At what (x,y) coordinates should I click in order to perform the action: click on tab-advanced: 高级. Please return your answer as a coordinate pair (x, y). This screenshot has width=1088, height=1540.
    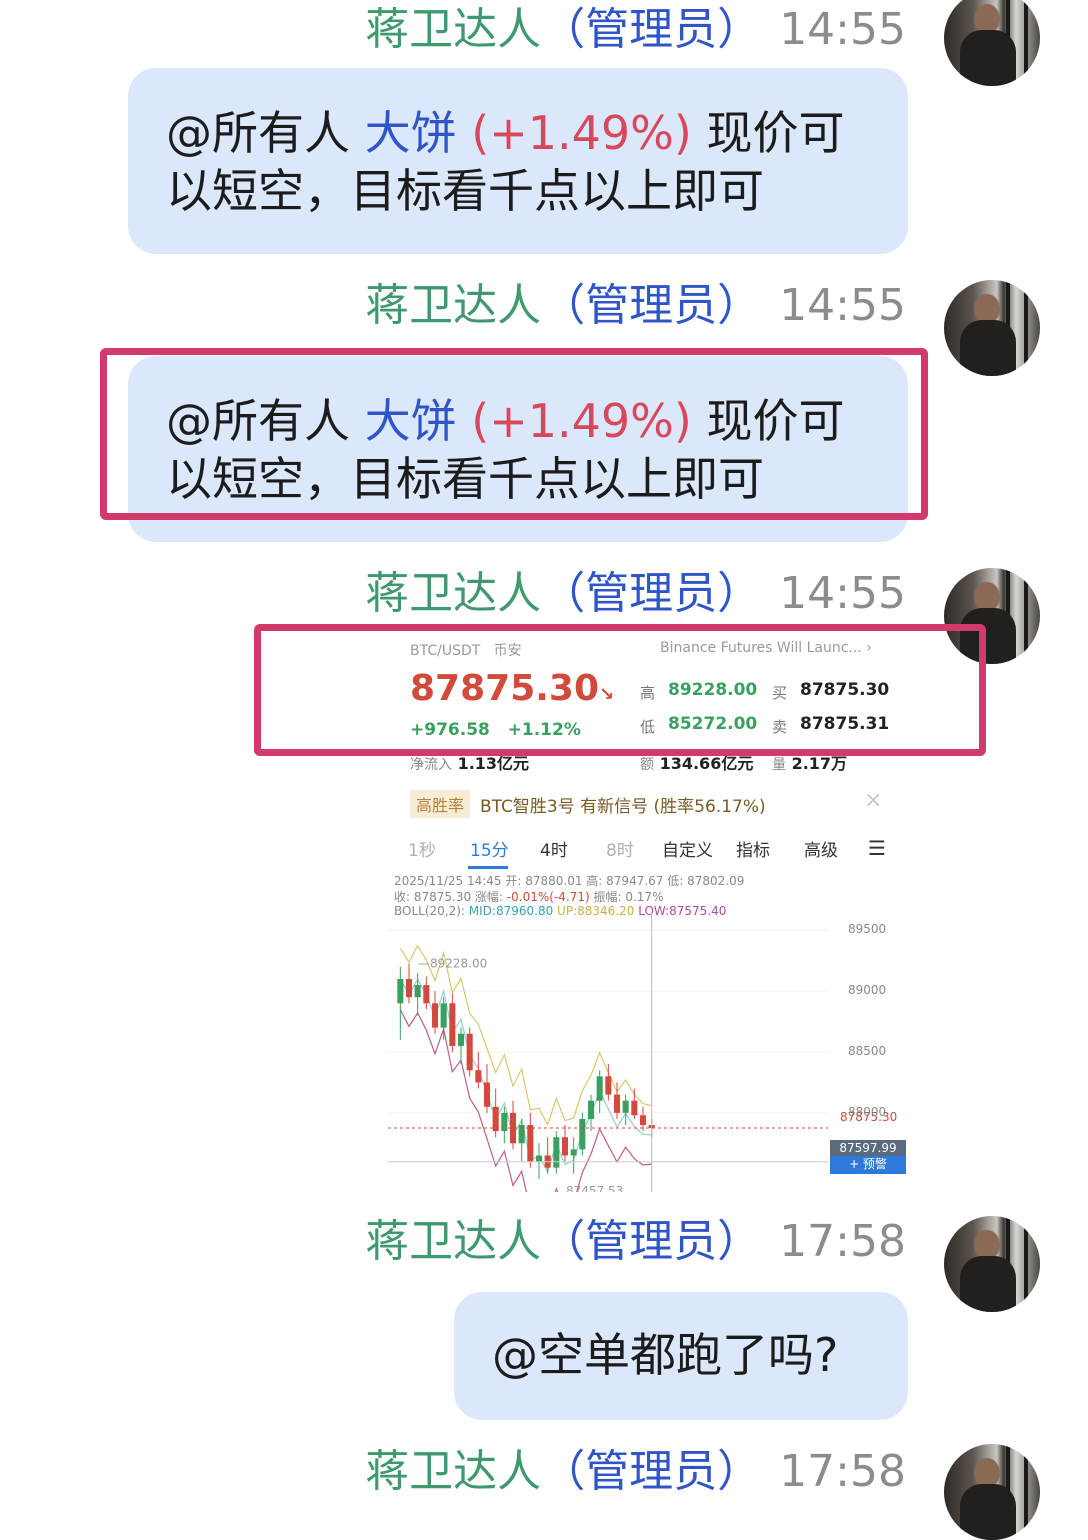
    Looking at the image, I should click on (821, 848).